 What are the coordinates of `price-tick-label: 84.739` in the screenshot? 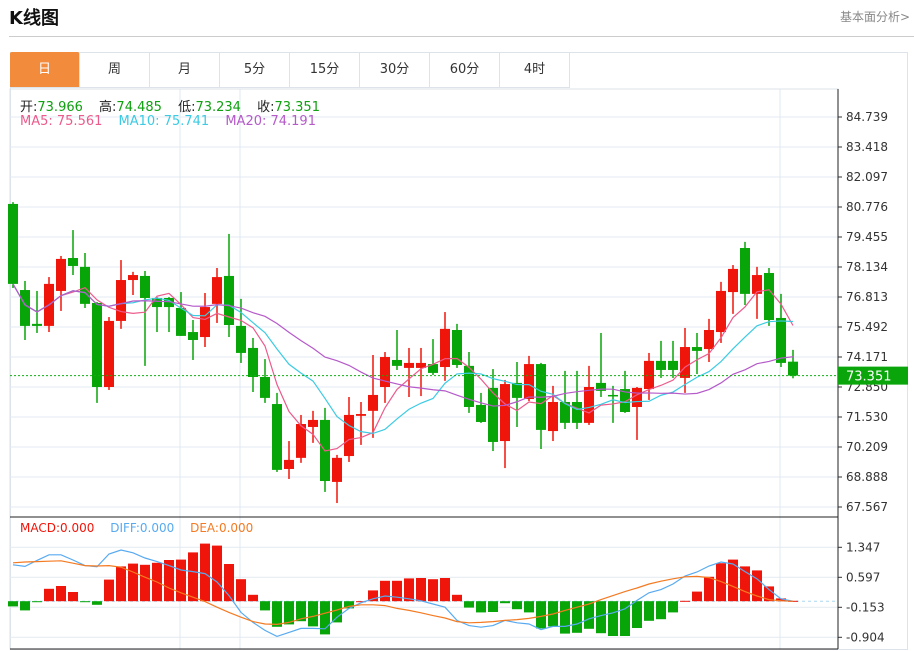 It's located at (867, 117).